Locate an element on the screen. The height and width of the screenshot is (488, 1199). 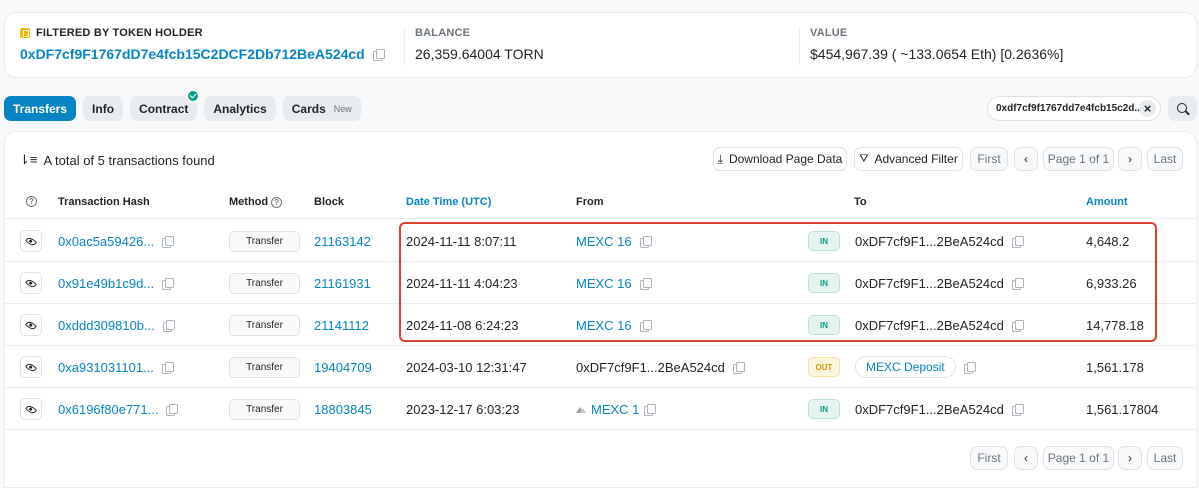
to-address-tag: MEXC Deposit is located at coordinates (905, 367).